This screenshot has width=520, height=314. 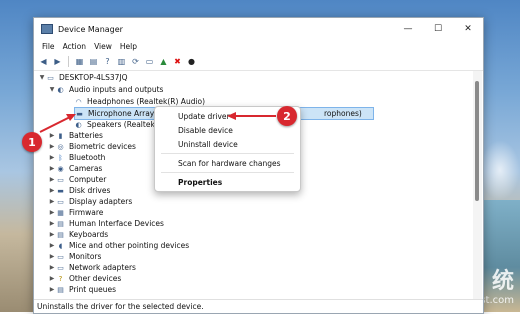 I want to click on device-headphones-label: Headphones (Realtek(R) Audio), so click(x=146, y=101).